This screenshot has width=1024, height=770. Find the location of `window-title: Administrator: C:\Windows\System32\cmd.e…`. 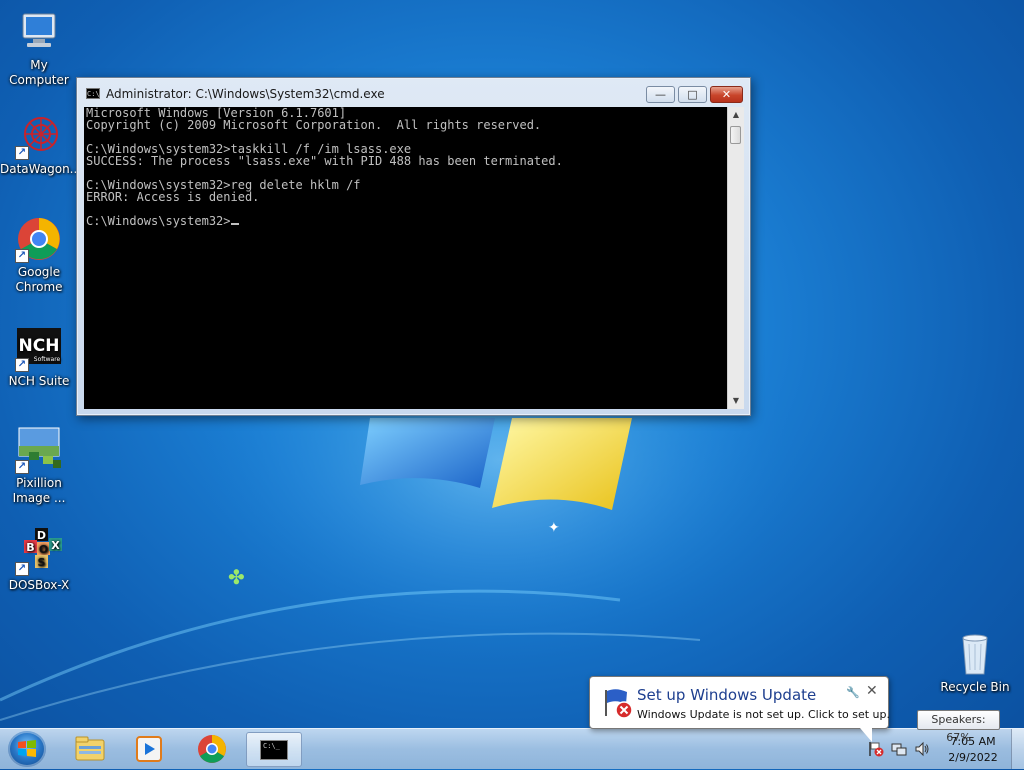

window-title: Administrator: C:\Windows\System32\cmd.e… is located at coordinates (245, 94).